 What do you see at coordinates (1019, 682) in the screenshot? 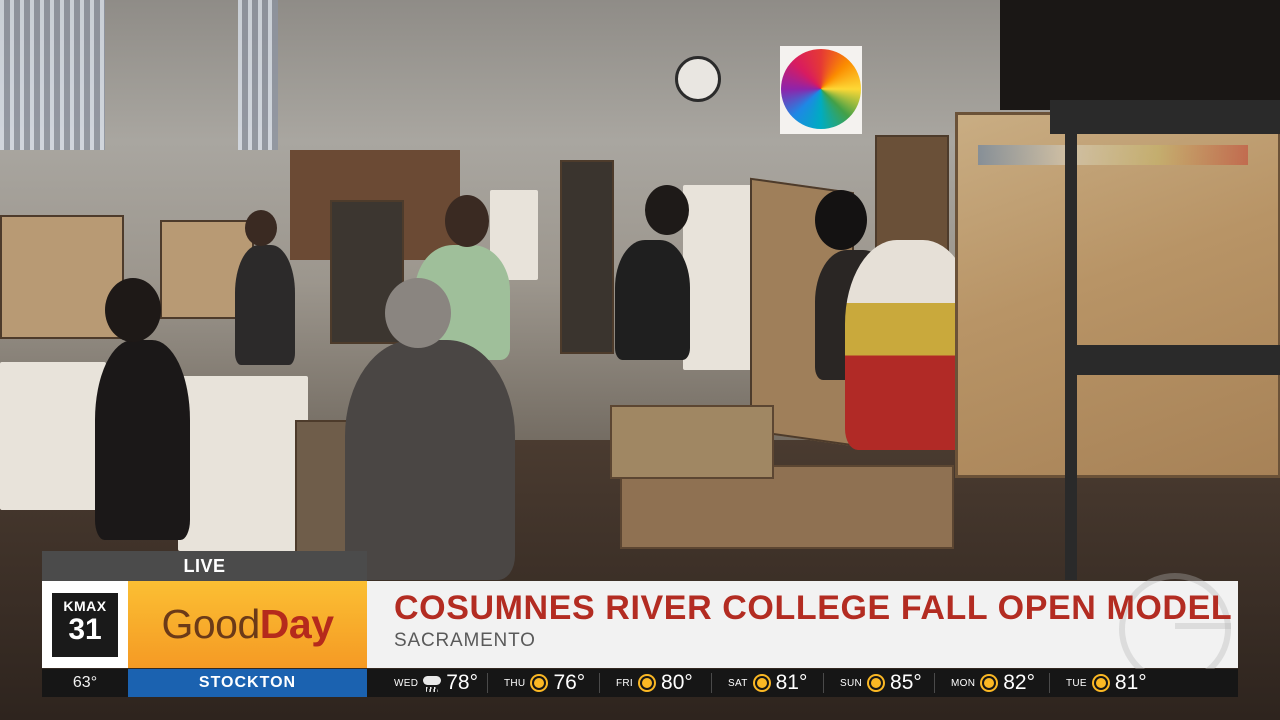
I see `forecast-day-temp: 82°` at bounding box center [1019, 682].